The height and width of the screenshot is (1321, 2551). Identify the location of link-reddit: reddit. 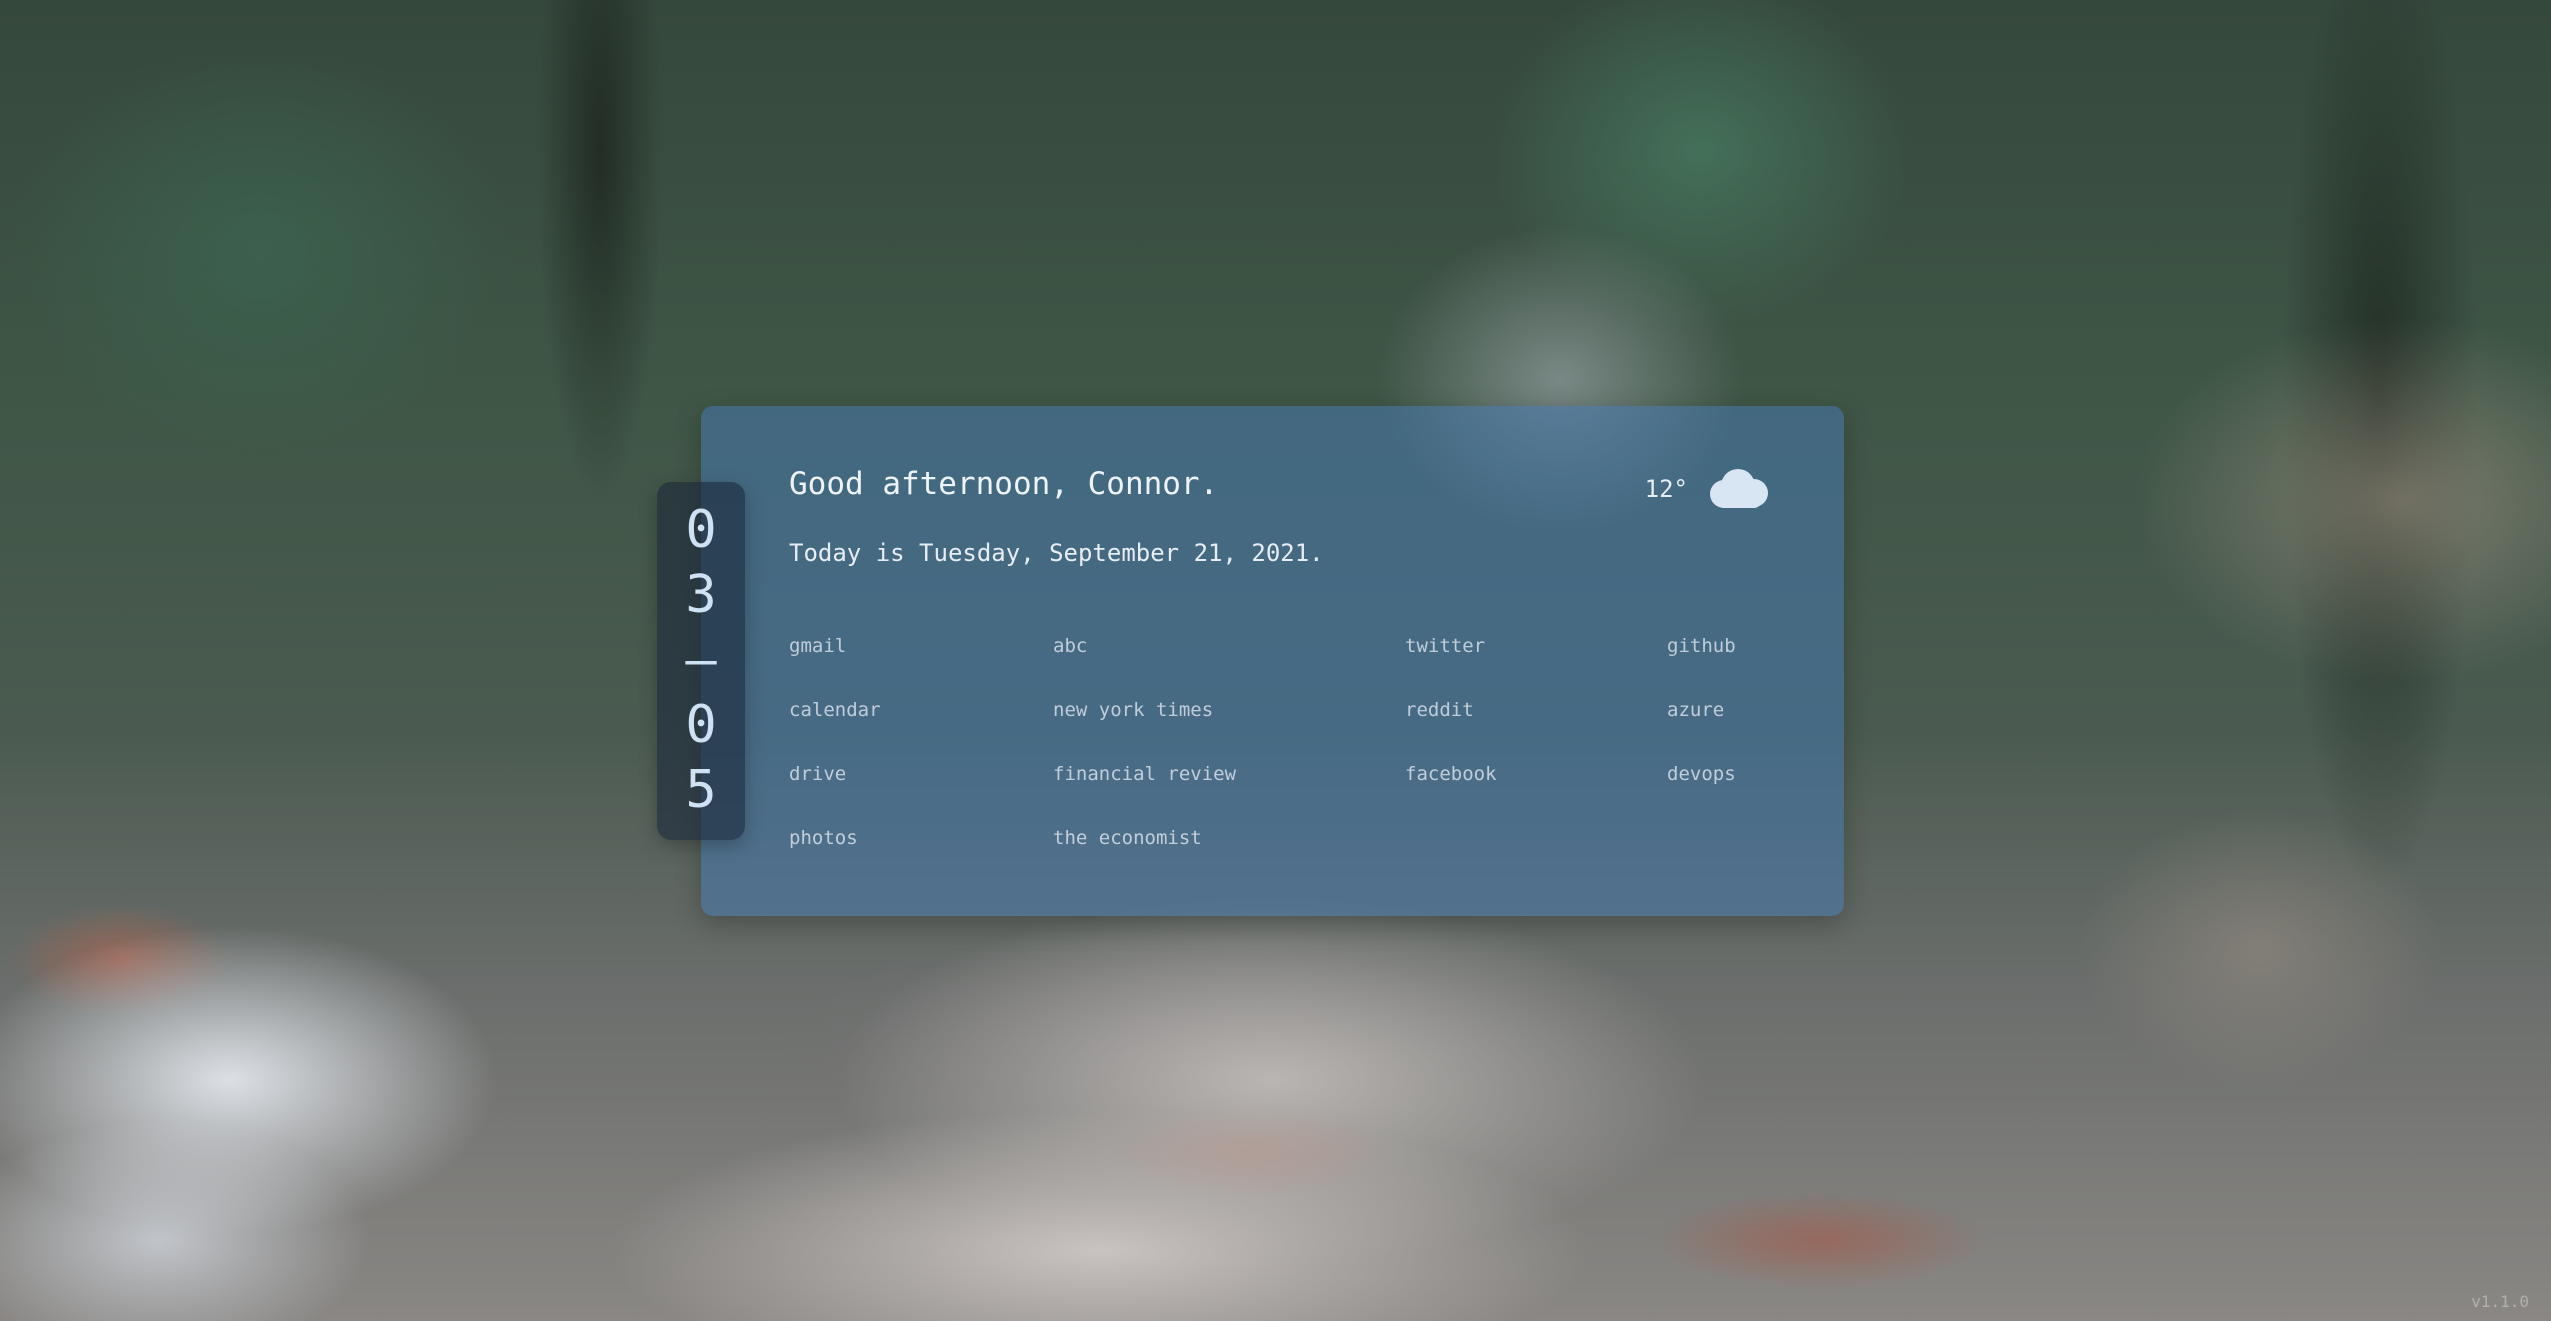
(1451, 730).